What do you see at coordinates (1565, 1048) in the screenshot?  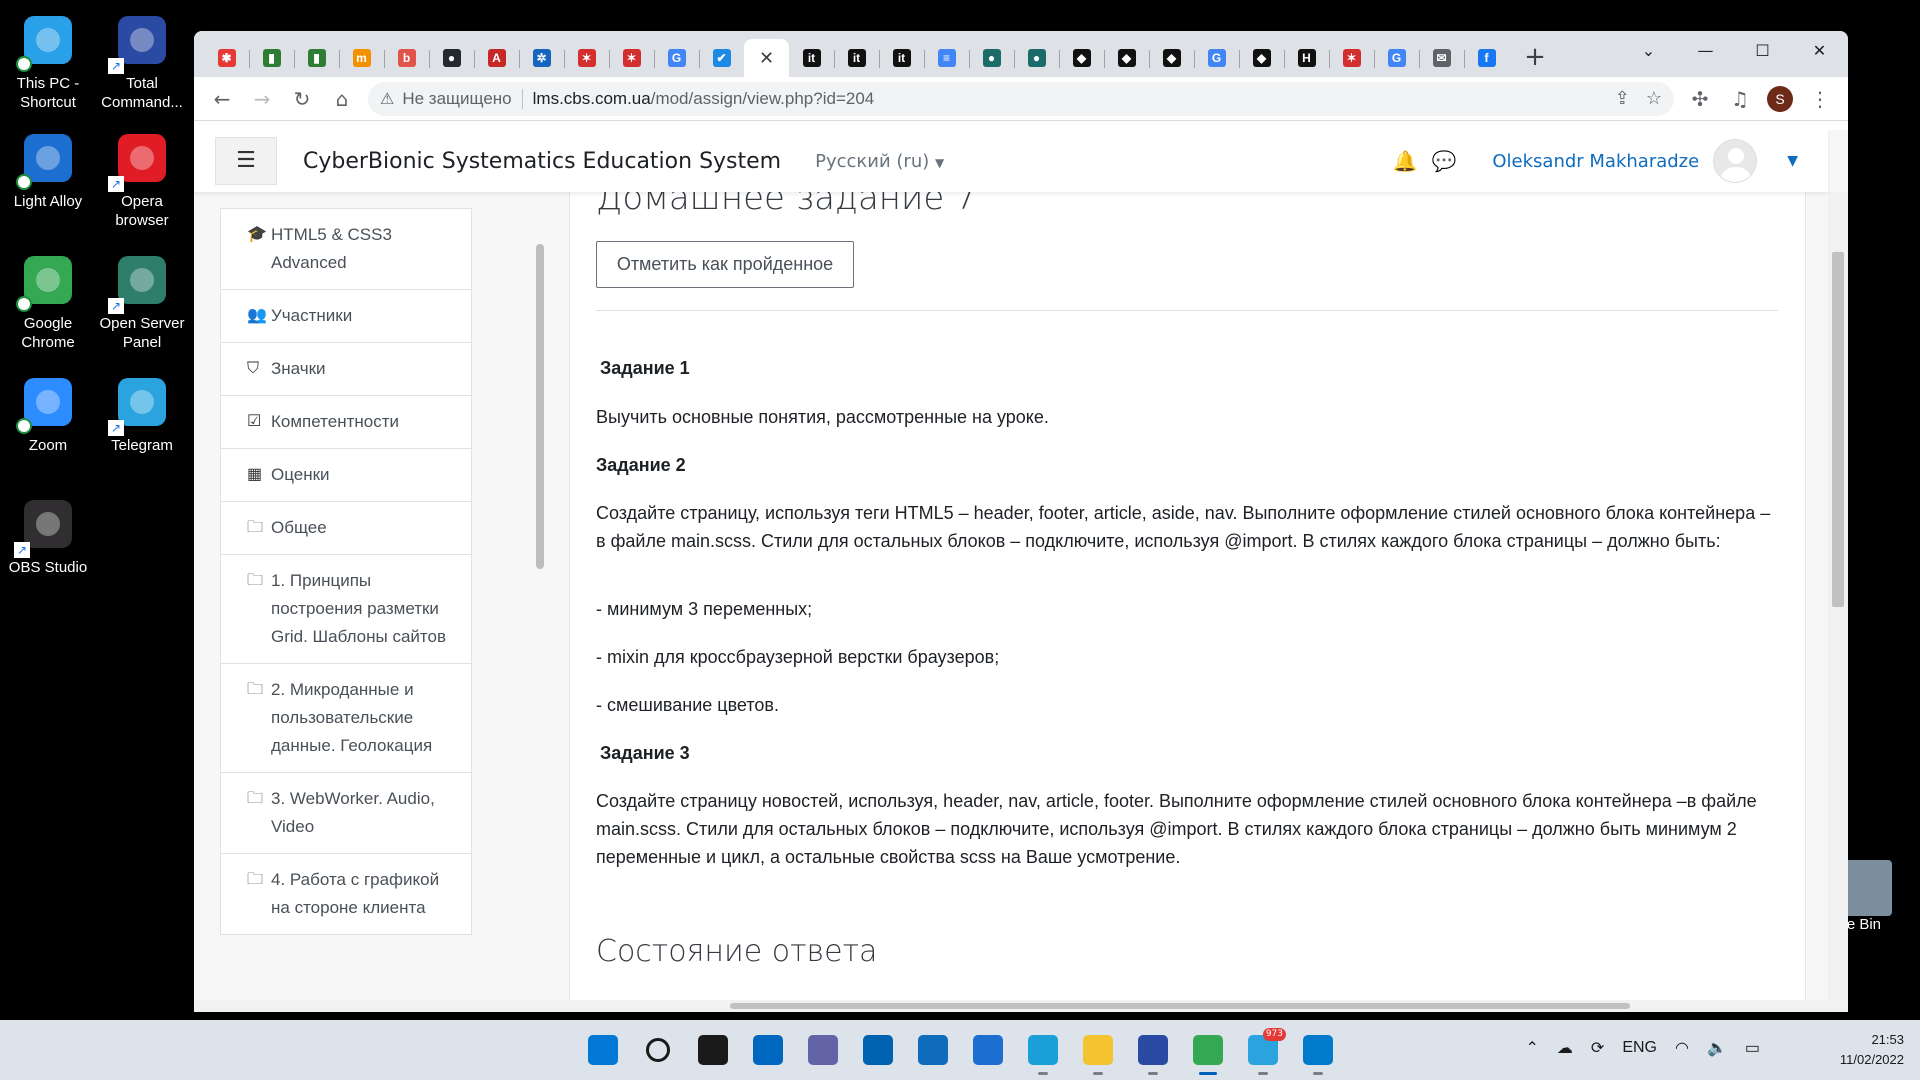 I see `onedrive-cloud-icon: ☁` at bounding box center [1565, 1048].